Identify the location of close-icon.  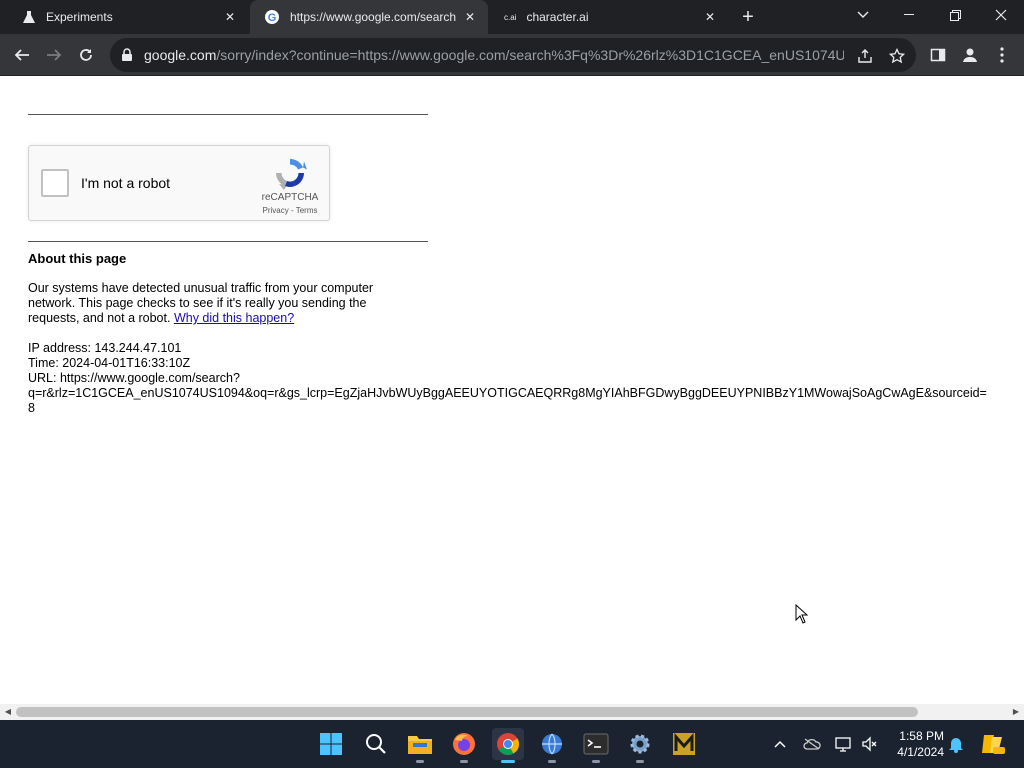
(1001, 15).